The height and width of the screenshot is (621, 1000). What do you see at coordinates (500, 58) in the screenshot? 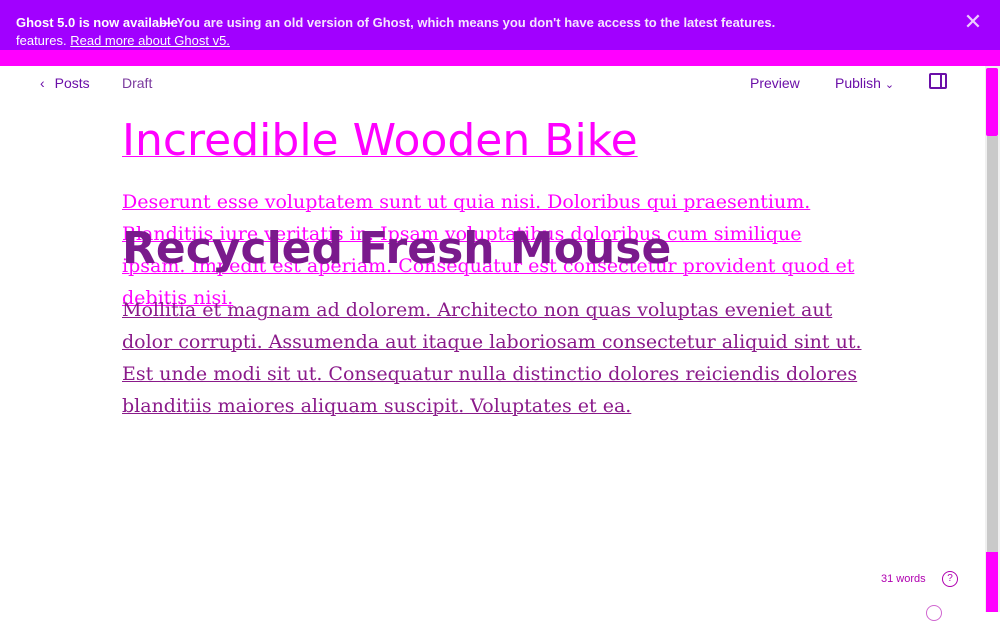
I see `banner-accent-strip` at bounding box center [500, 58].